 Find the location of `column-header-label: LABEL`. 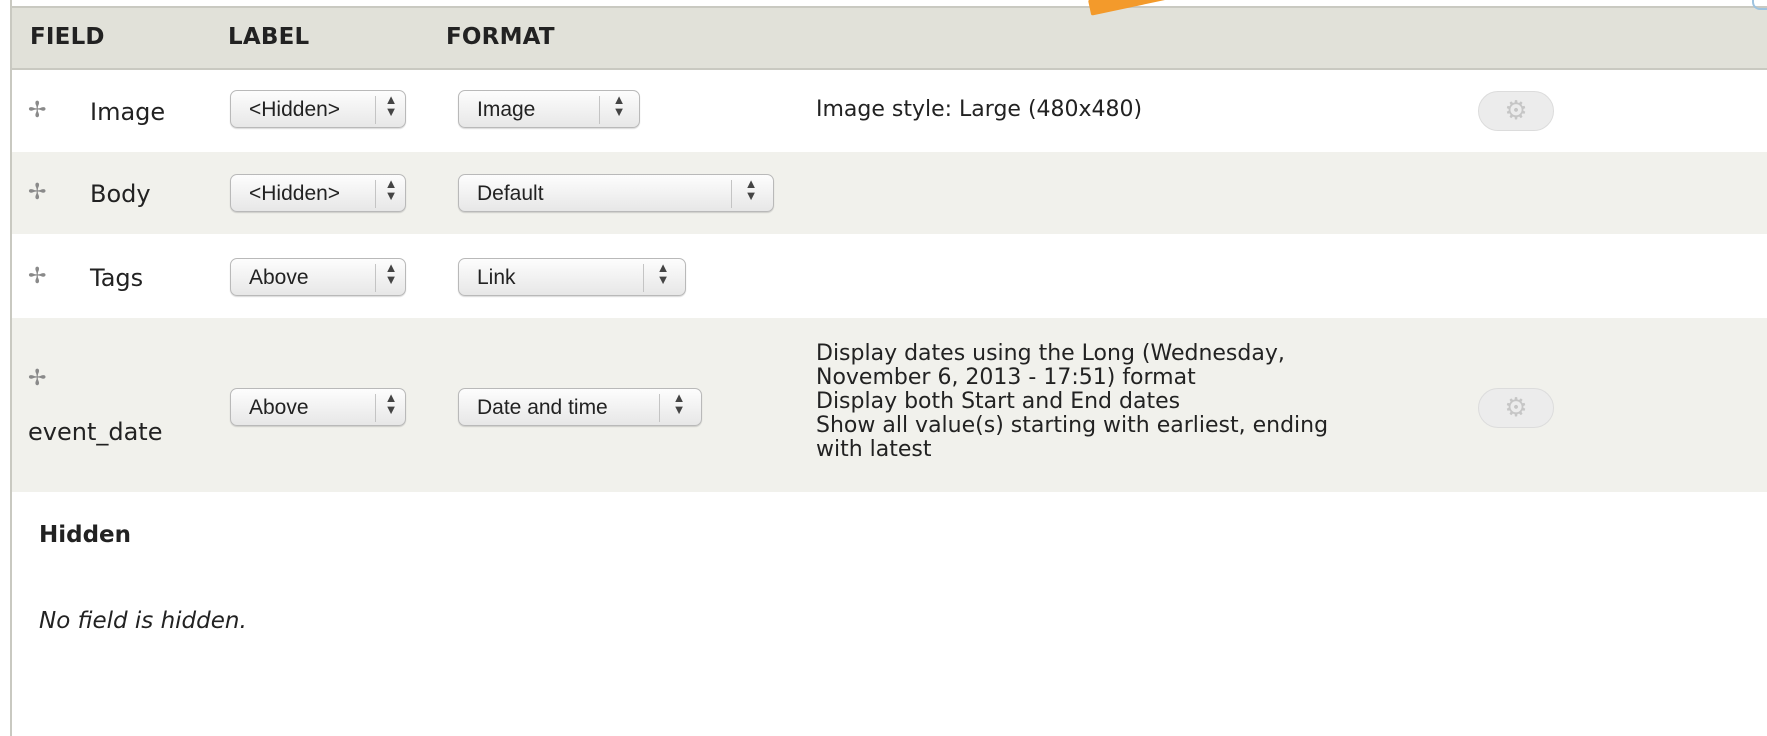

column-header-label: LABEL is located at coordinates (269, 37).